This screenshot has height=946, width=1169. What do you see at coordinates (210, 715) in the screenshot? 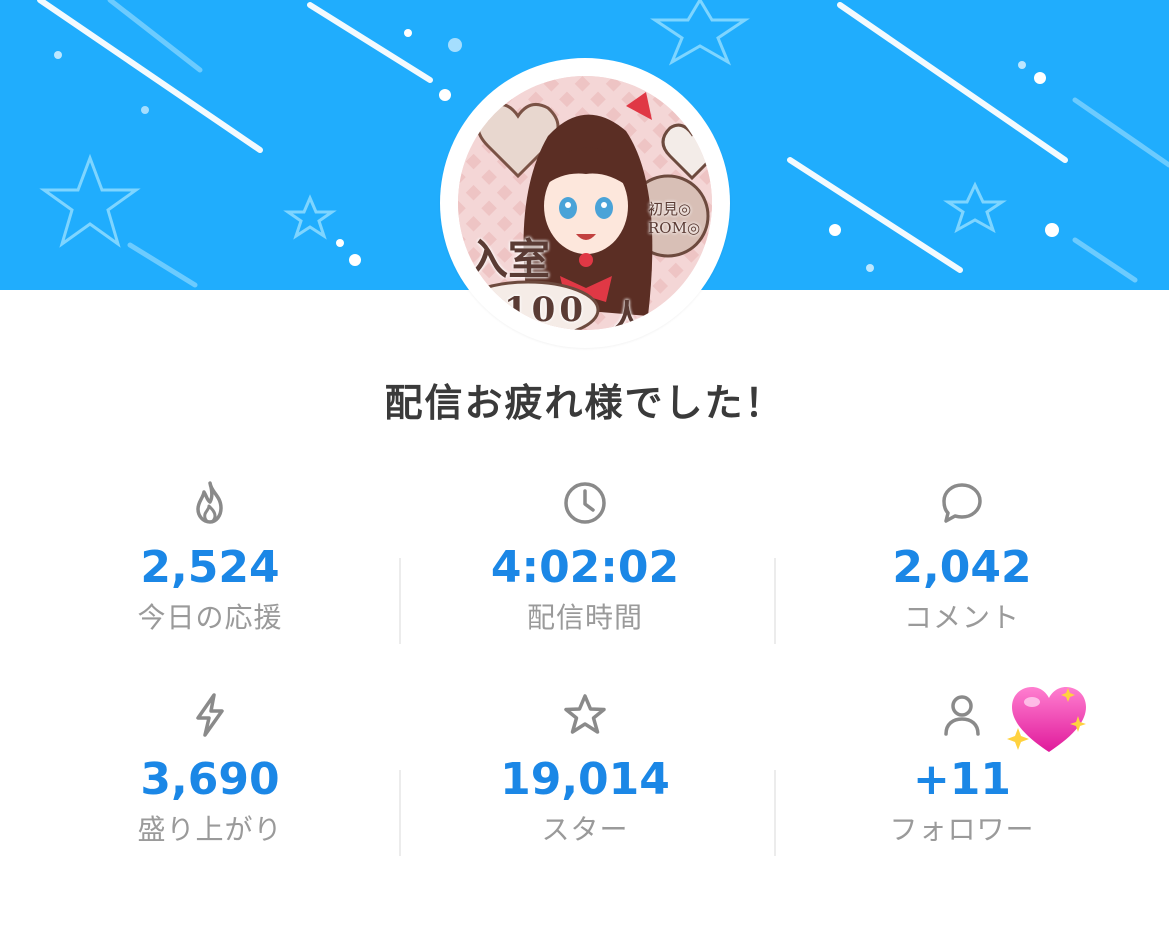
I see `lightning-icon` at bounding box center [210, 715].